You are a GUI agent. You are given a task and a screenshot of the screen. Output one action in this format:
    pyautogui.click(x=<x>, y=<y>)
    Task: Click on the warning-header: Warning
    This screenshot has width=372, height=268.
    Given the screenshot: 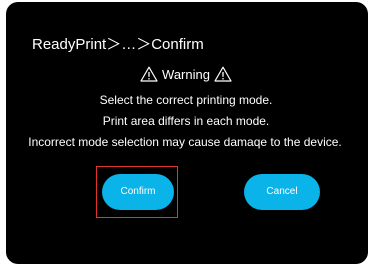 What is the action you would take?
    pyautogui.click(x=186, y=75)
    